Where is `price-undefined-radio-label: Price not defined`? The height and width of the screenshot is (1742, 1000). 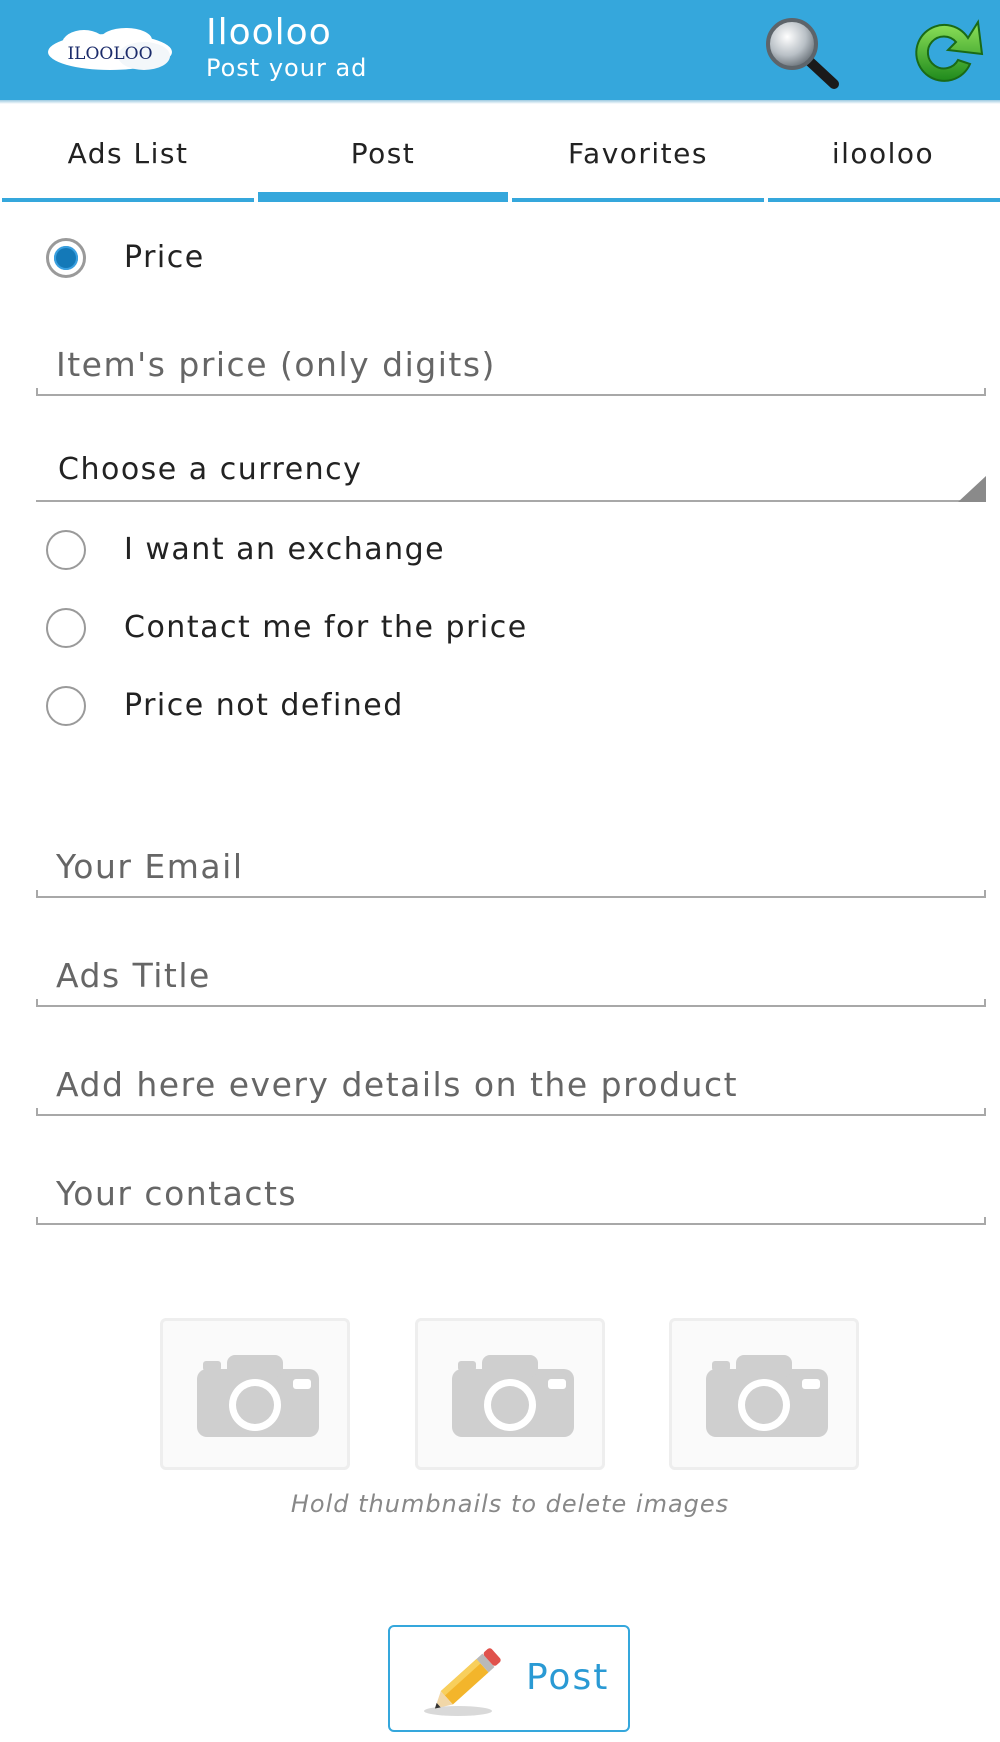 price-undefined-radio-label: Price not defined is located at coordinates (264, 705).